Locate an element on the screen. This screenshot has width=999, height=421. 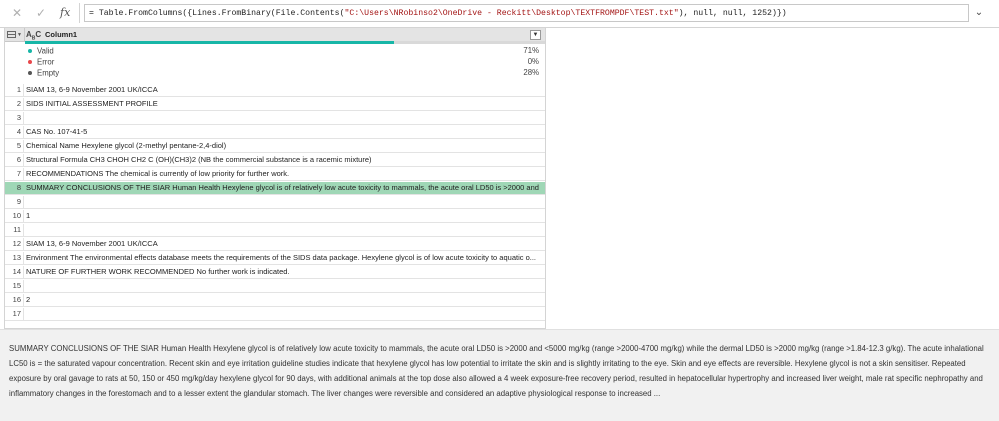
caret-down-icon: ▼ is located at coordinates (19, 34).